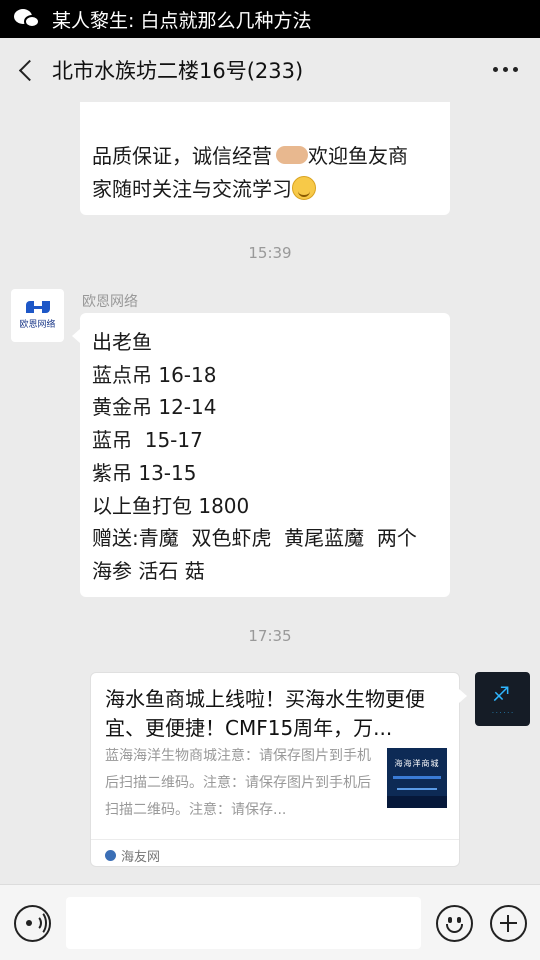  I want to click on message-bubble: 品质保证，诚信经营 欢迎鱼友商 家随时关注与交流学习, so click(265, 158).